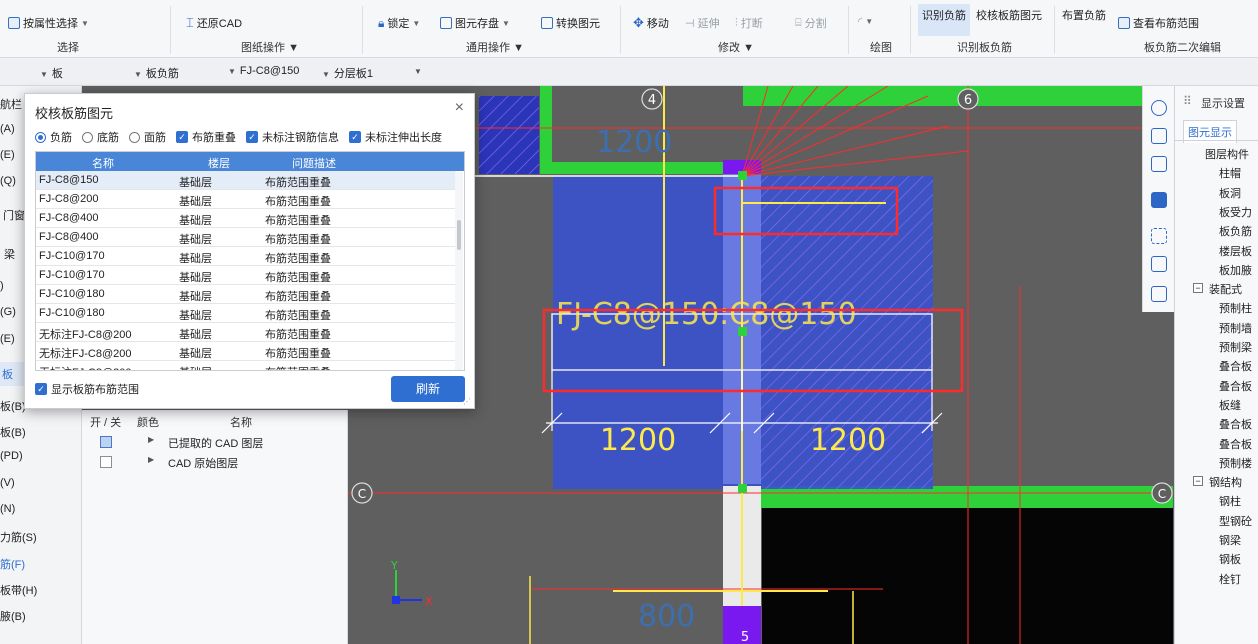  What do you see at coordinates (40, 137) in the screenshot?
I see `radio-negative` at bounding box center [40, 137].